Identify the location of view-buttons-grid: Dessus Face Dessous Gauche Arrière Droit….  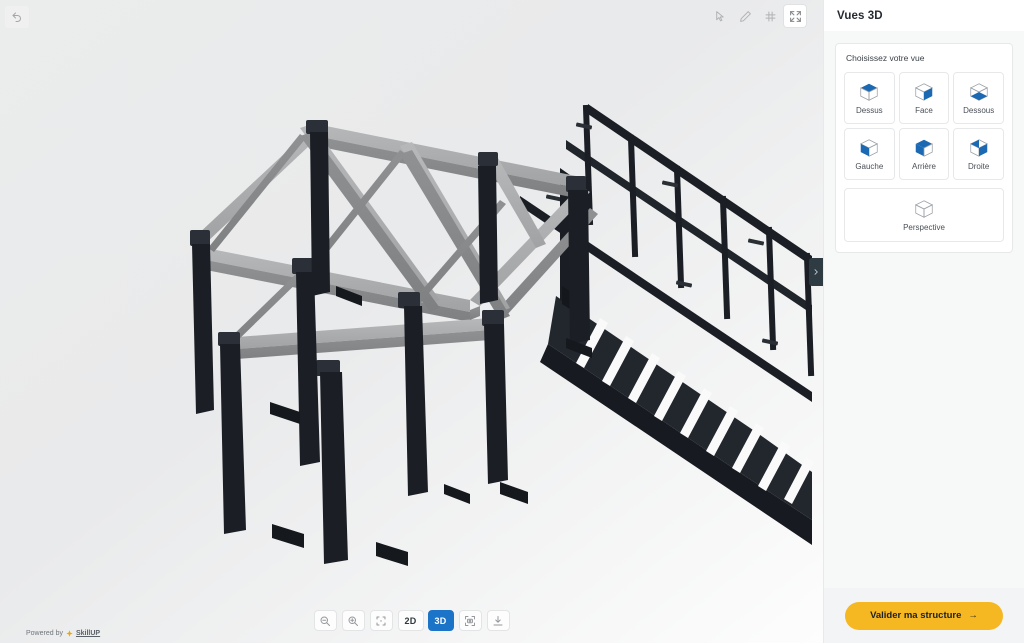
(924, 157).